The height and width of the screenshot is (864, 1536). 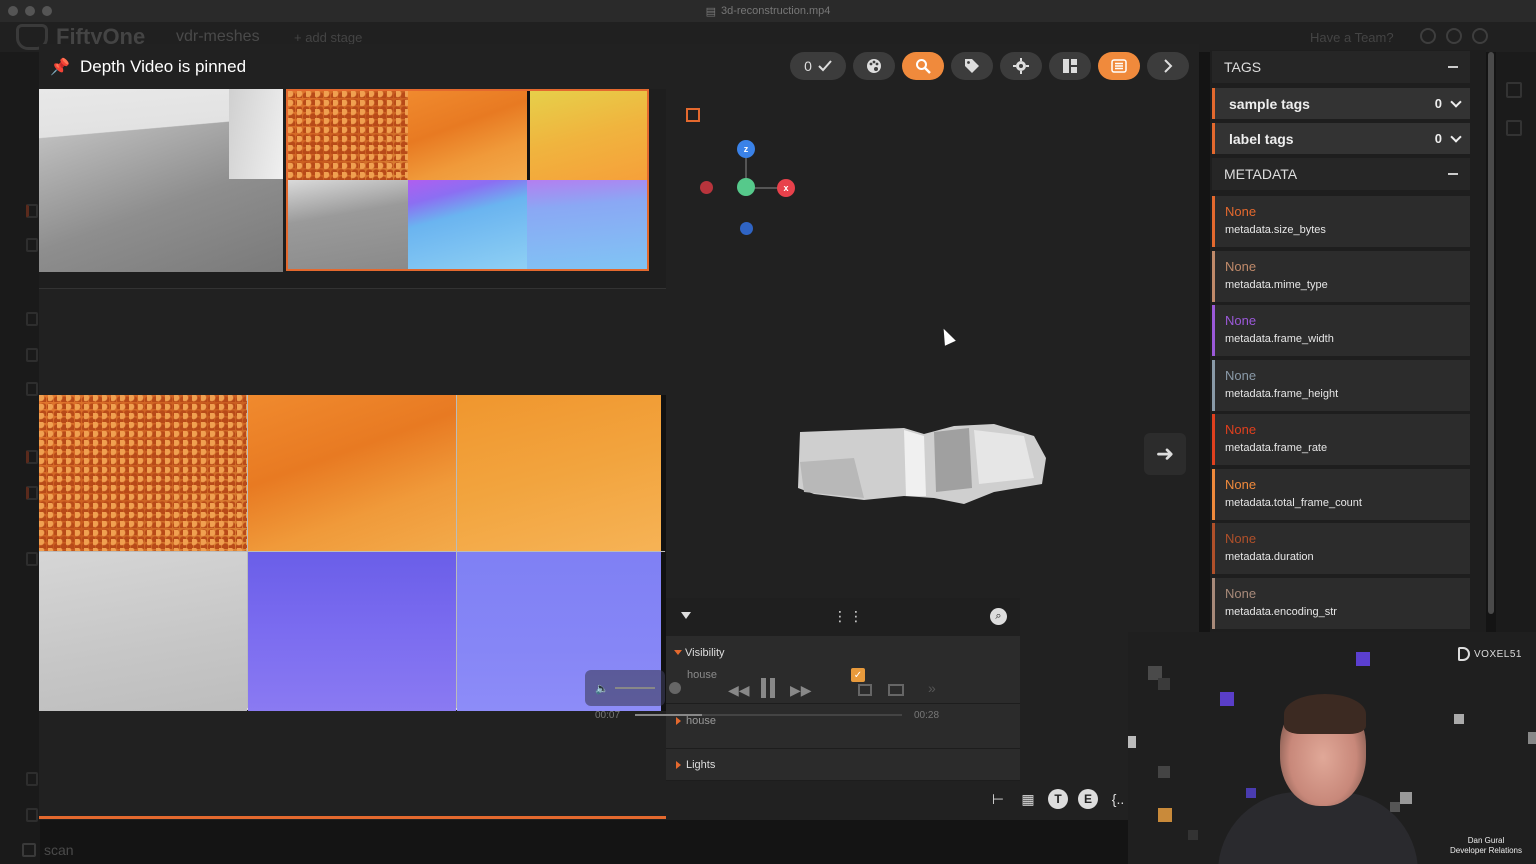 I want to click on theme-icon, so click(x=1428, y=36).